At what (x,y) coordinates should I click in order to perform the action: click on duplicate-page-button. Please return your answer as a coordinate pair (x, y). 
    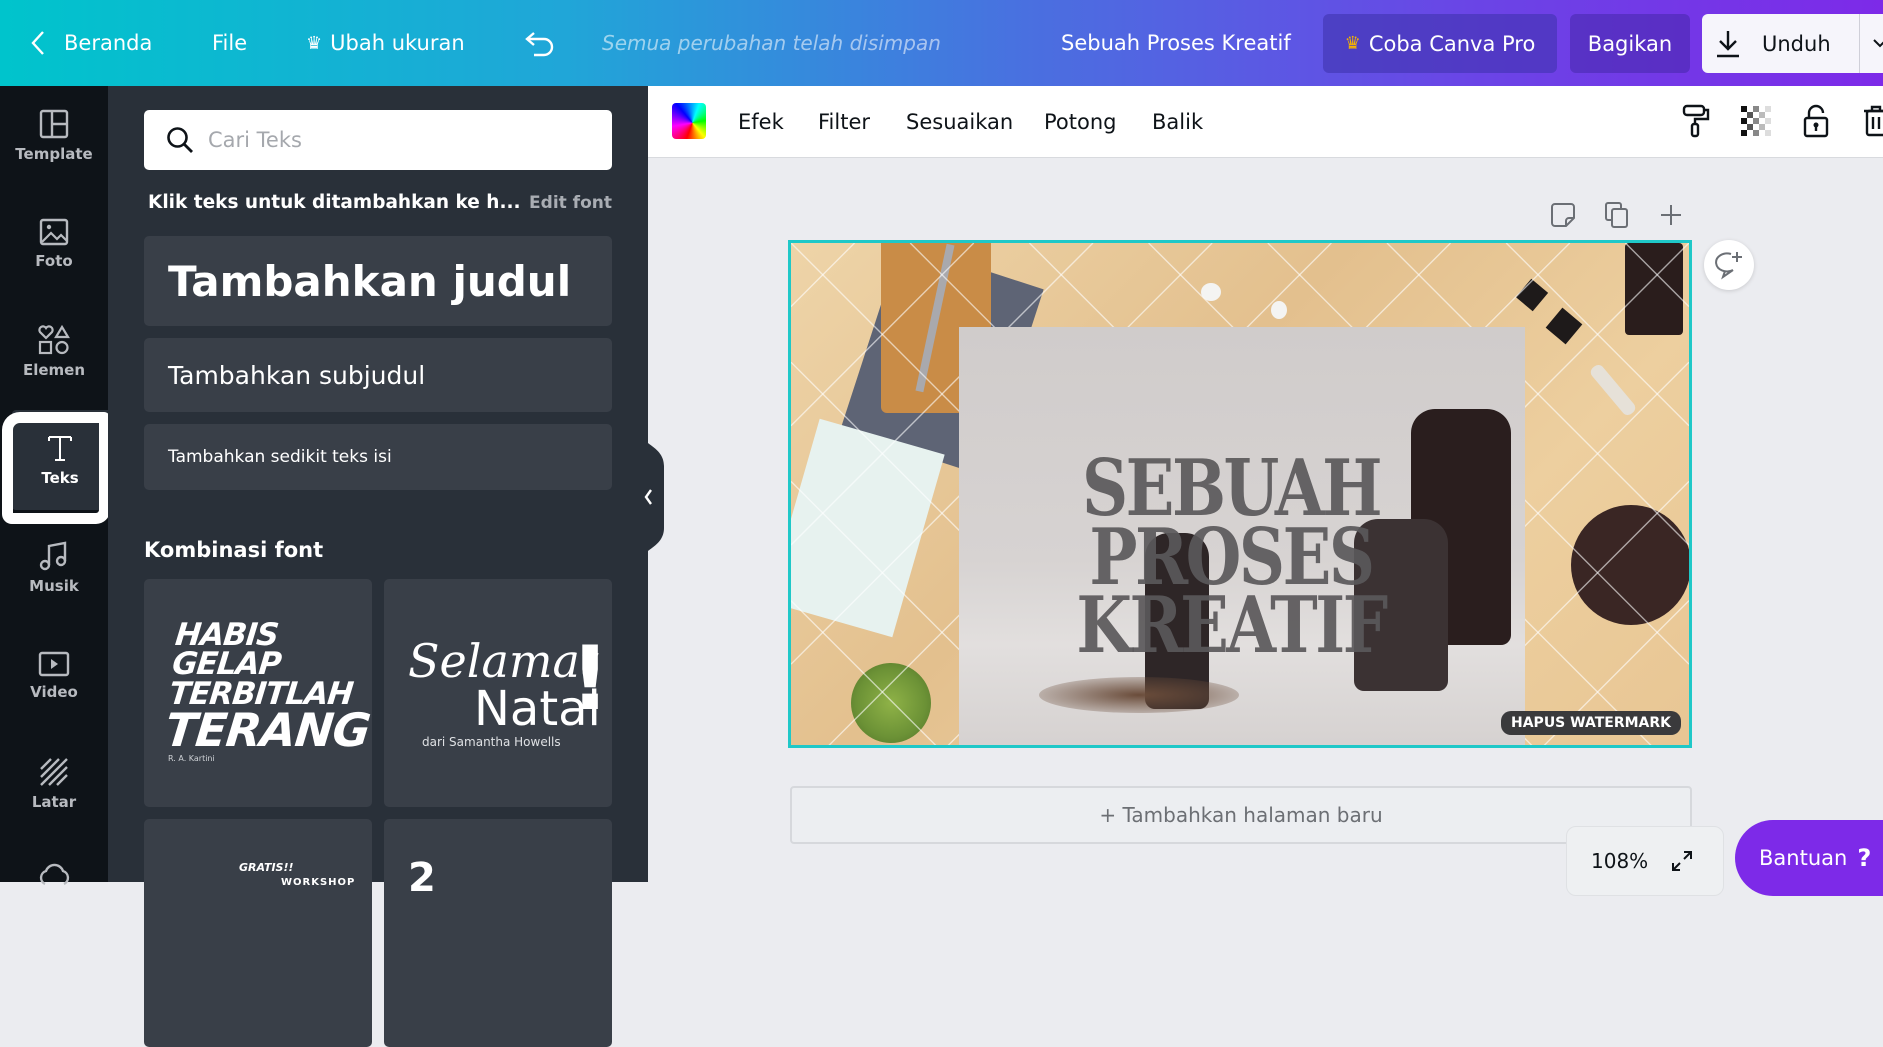
    Looking at the image, I should click on (1617, 215).